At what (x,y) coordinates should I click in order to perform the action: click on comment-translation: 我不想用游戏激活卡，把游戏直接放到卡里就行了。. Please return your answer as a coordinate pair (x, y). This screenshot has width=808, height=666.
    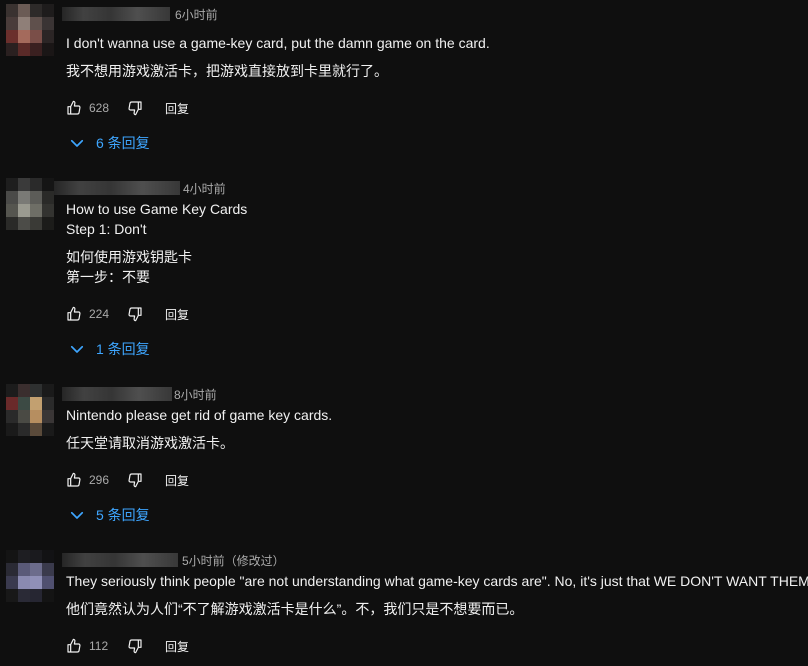
    Looking at the image, I should click on (227, 71).